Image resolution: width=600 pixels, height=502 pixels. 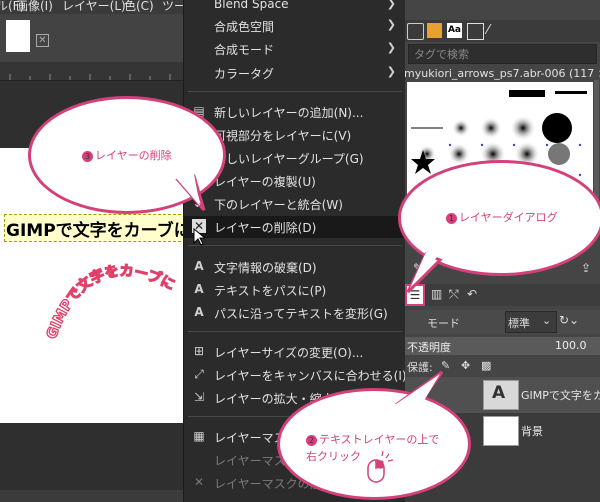 What do you see at coordinates (199, 351) in the screenshot?
I see `resize-icon: ⊞` at bounding box center [199, 351].